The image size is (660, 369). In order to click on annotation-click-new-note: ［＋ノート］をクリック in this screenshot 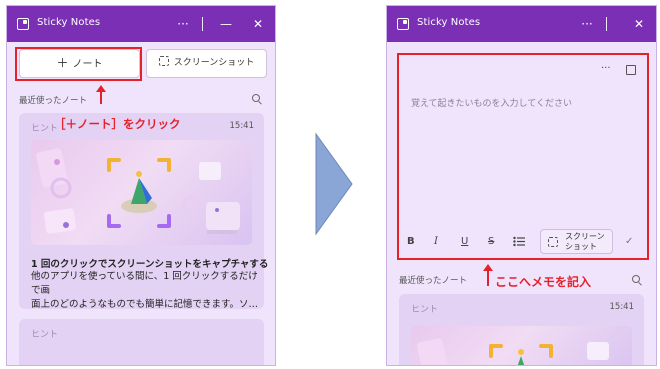, I will do `click(117, 124)`.